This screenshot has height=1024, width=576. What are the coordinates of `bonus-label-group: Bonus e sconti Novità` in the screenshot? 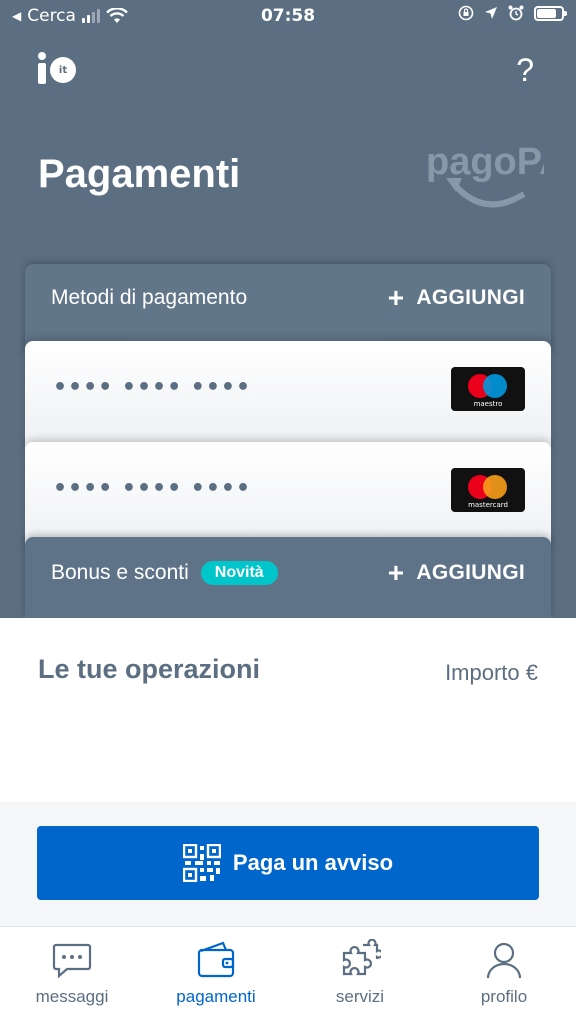 It's located at (164, 573).